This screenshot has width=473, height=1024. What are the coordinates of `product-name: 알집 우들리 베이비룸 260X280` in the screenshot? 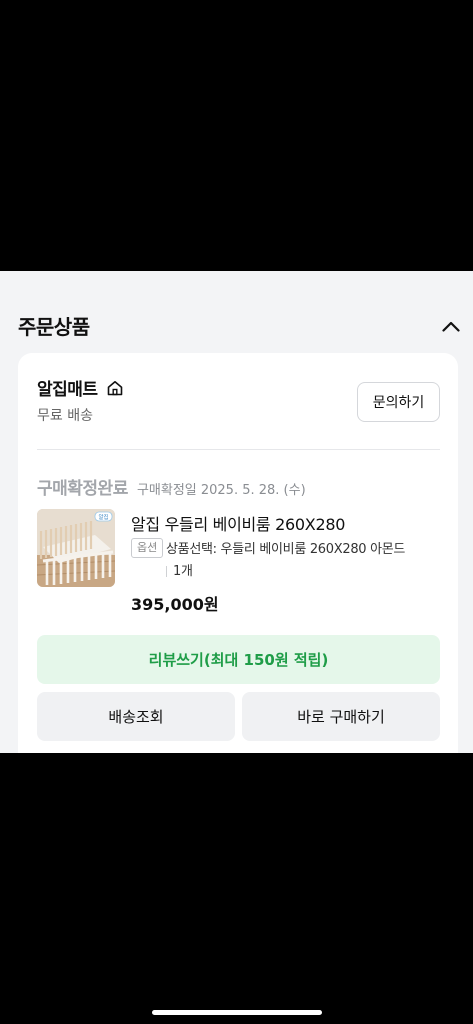 It's located at (238, 523).